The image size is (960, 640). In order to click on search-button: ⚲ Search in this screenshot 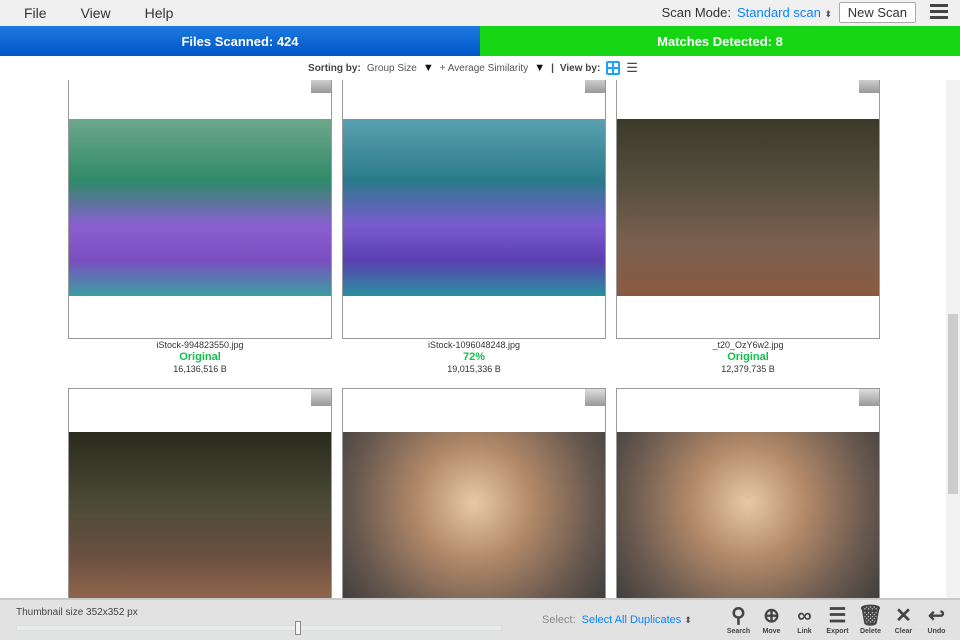, I will do `click(738, 619)`.